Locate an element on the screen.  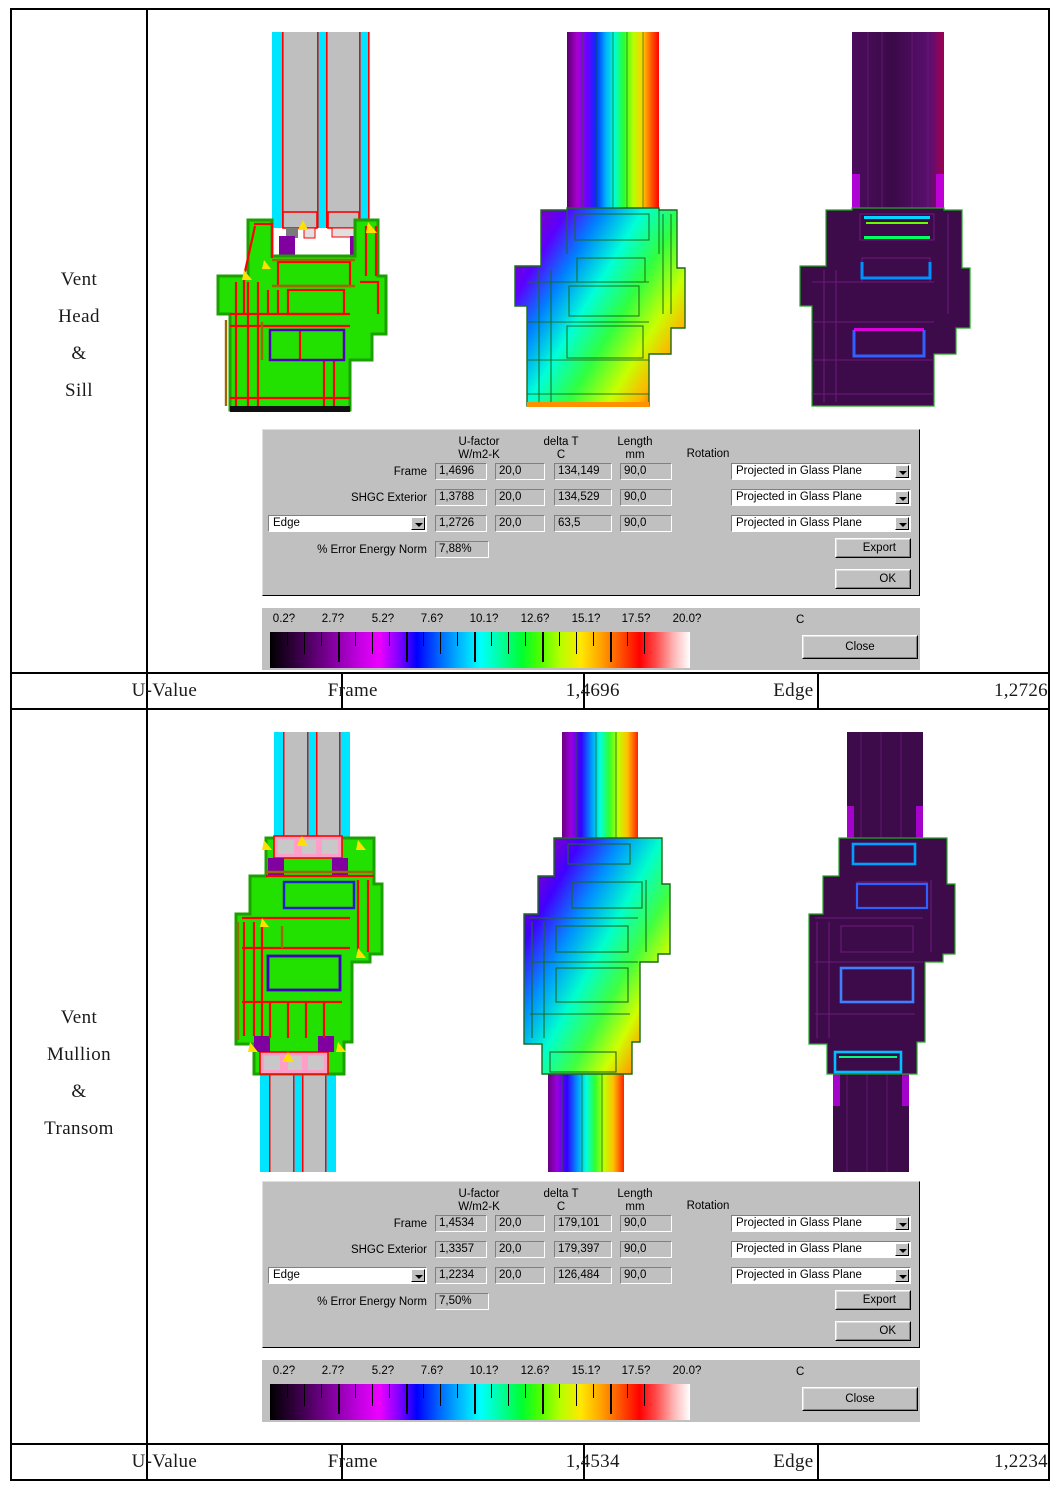
header-delta-t-line1: delta T is located at coordinates (561, 1194).